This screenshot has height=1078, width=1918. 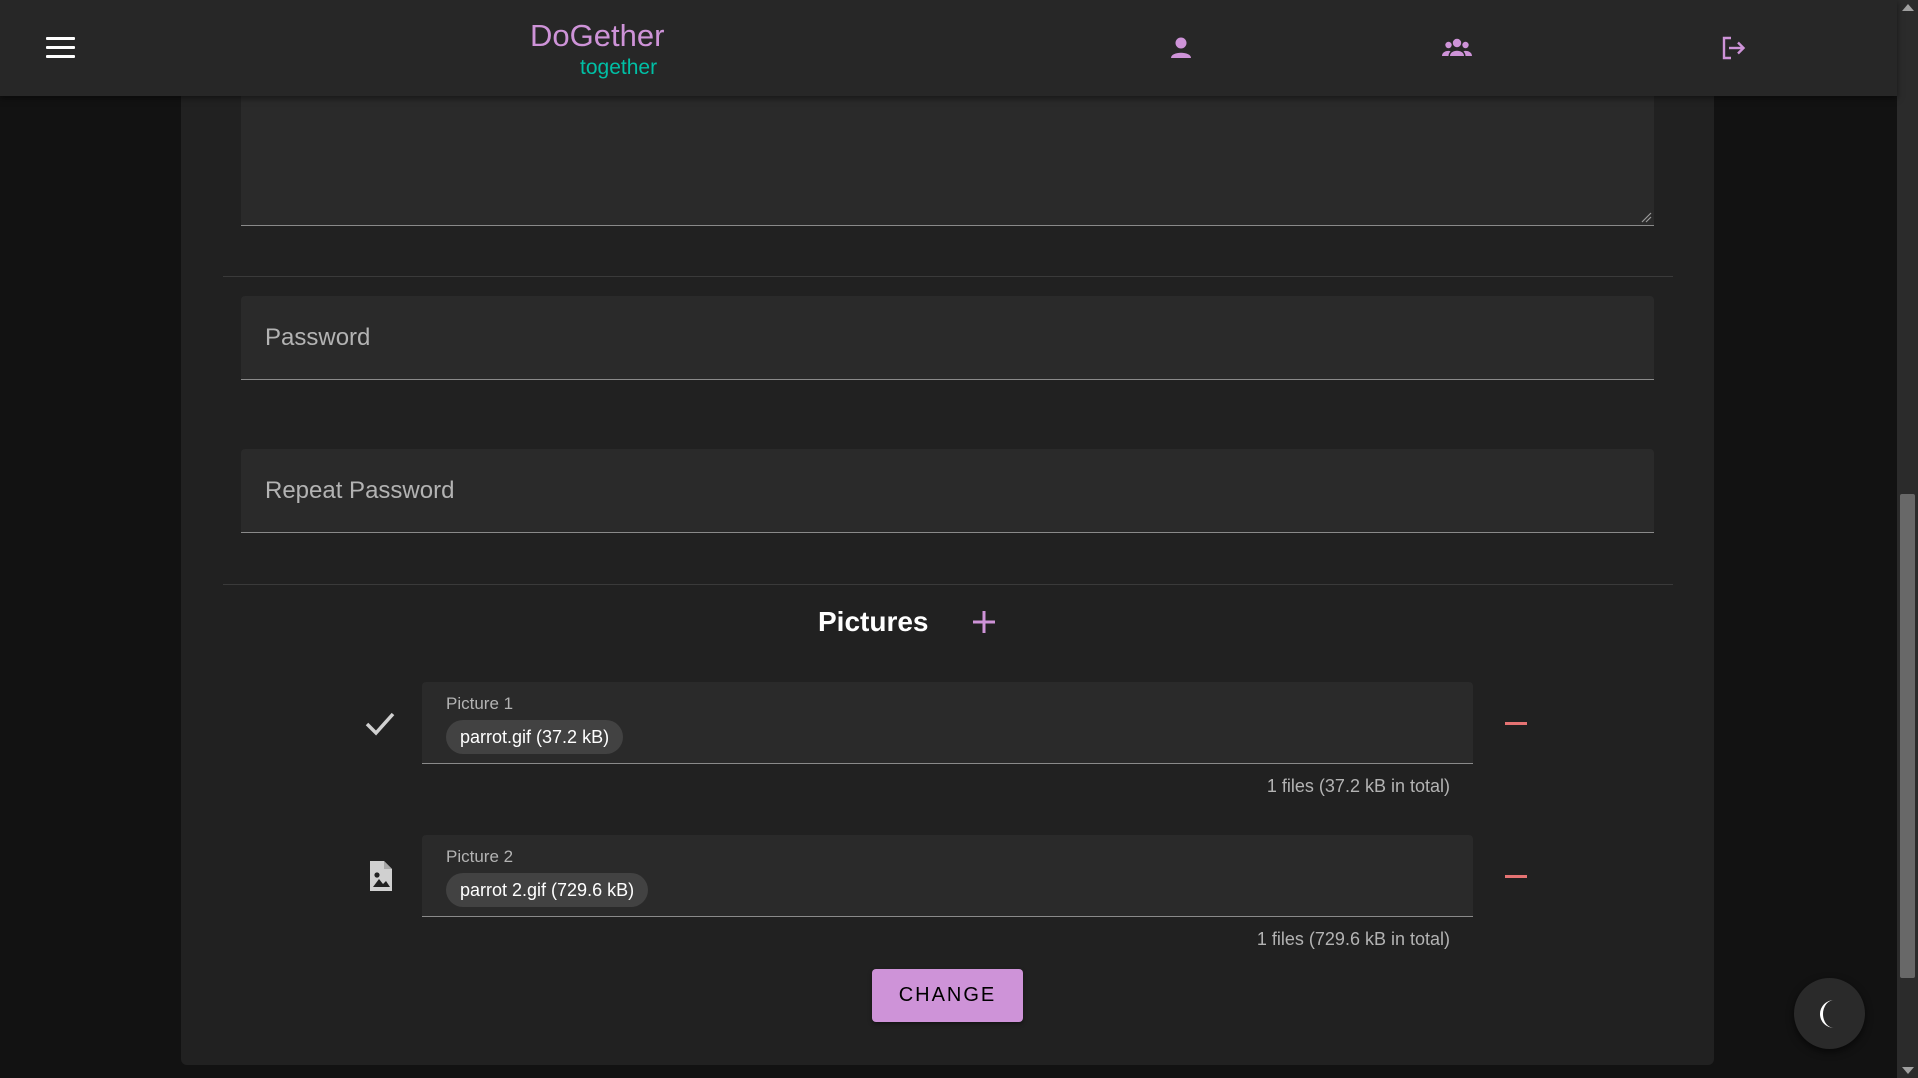 What do you see at coordinates (318, 337) in the screenshot?
I see `password-label: Password` at bounding box center [318, 337].